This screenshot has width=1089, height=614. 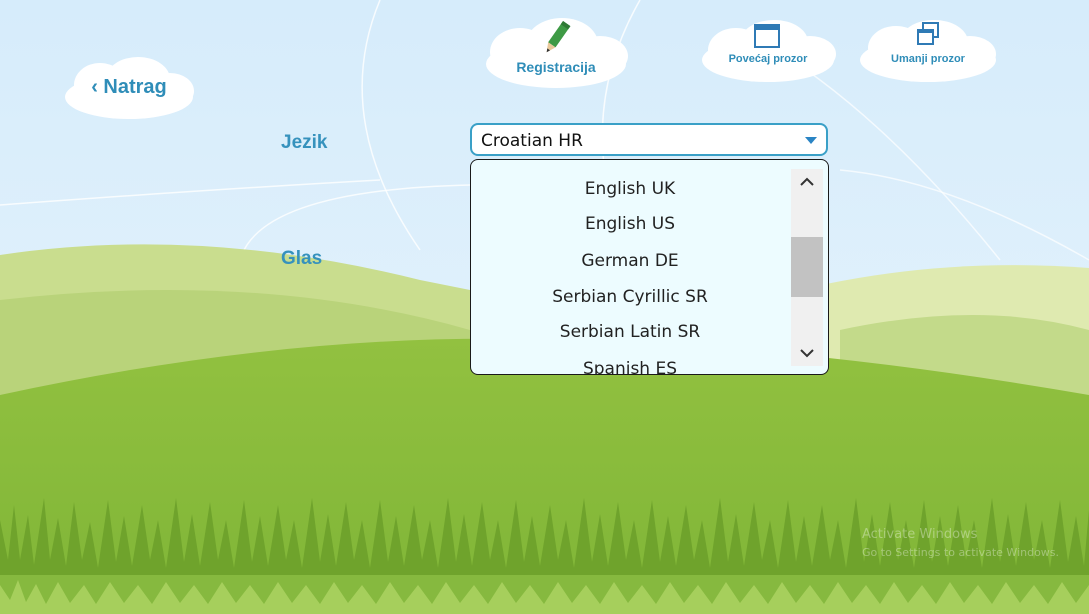 I want to click on language-label: Jezik, so click(x=304, y=142).